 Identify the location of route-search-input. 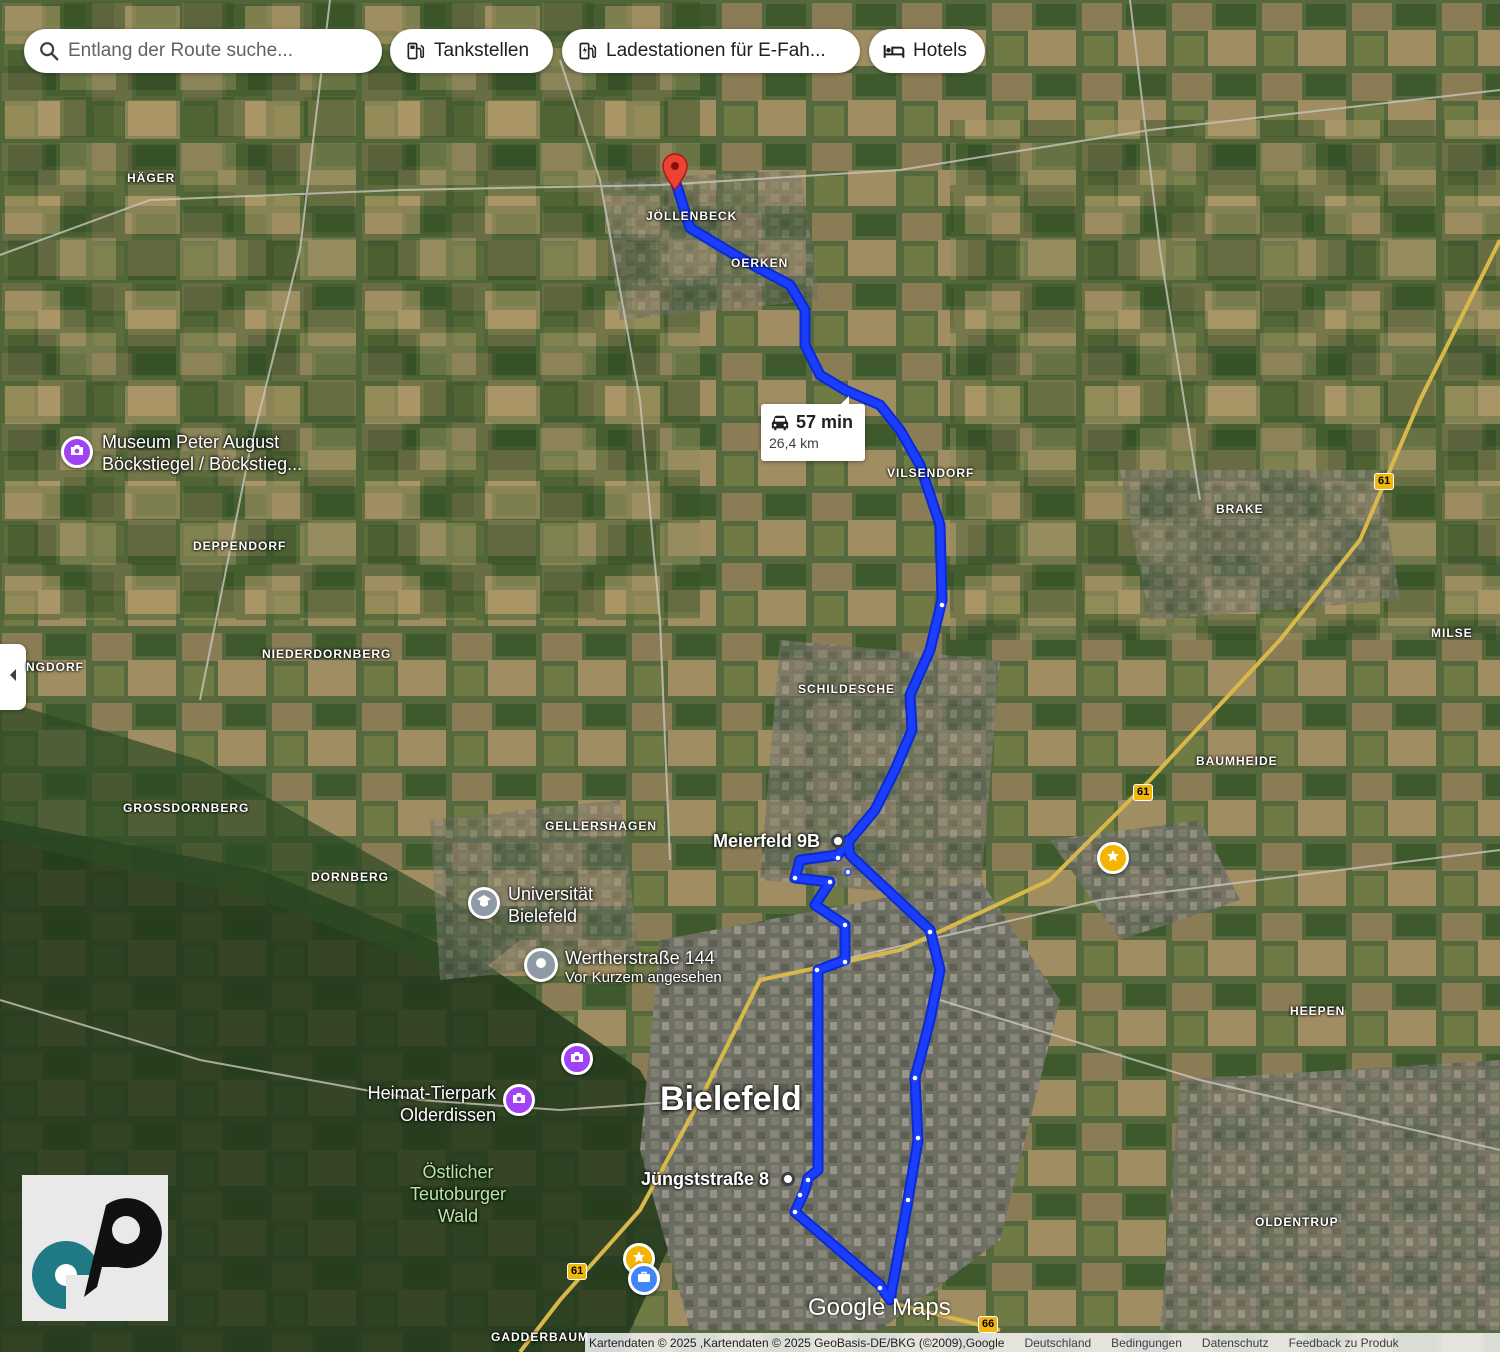
(218, 51).